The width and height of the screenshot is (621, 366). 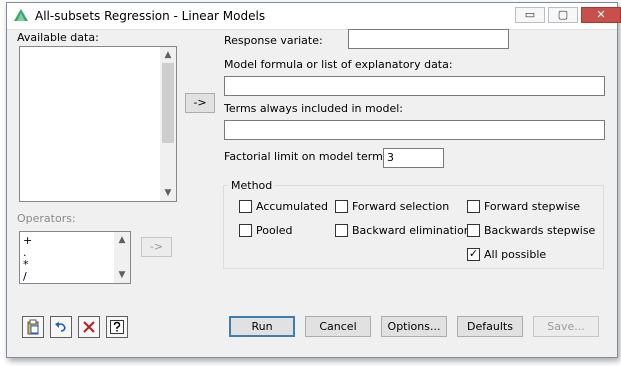 I want to click on available-data-label: Available data:, so click(x=58, y=37).